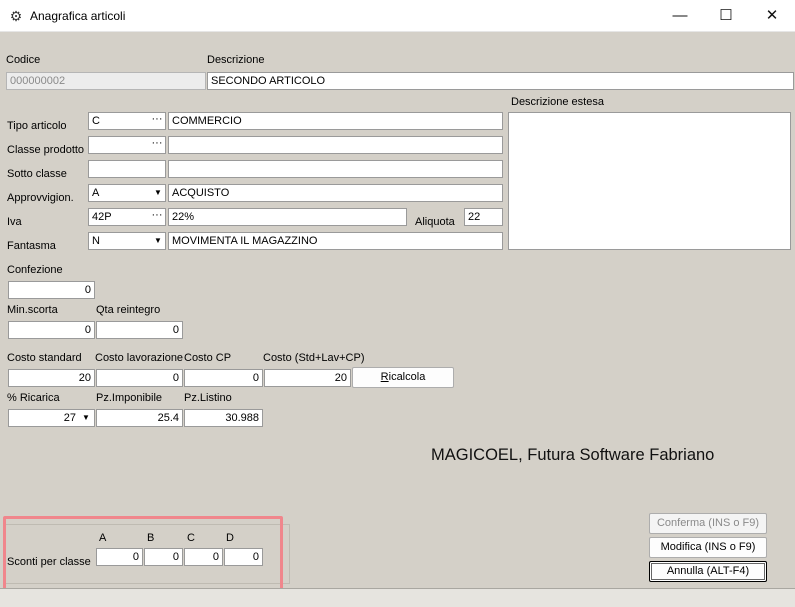  Describe the element at coordinates (129, 398) in the screenshot. I see `pz-imponibile-label: Pz.Imponibile` at that location.